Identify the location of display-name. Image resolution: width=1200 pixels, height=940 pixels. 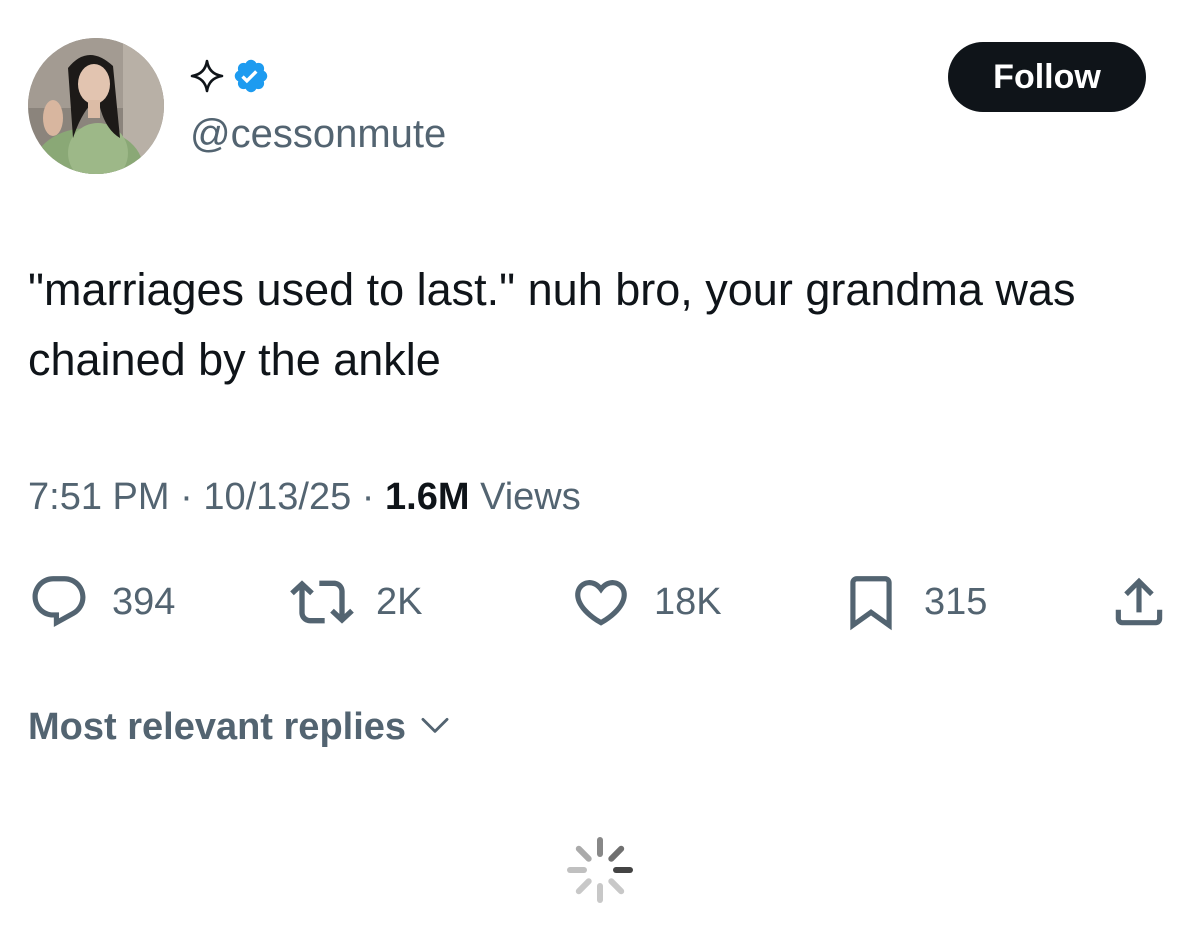
(230, 78).